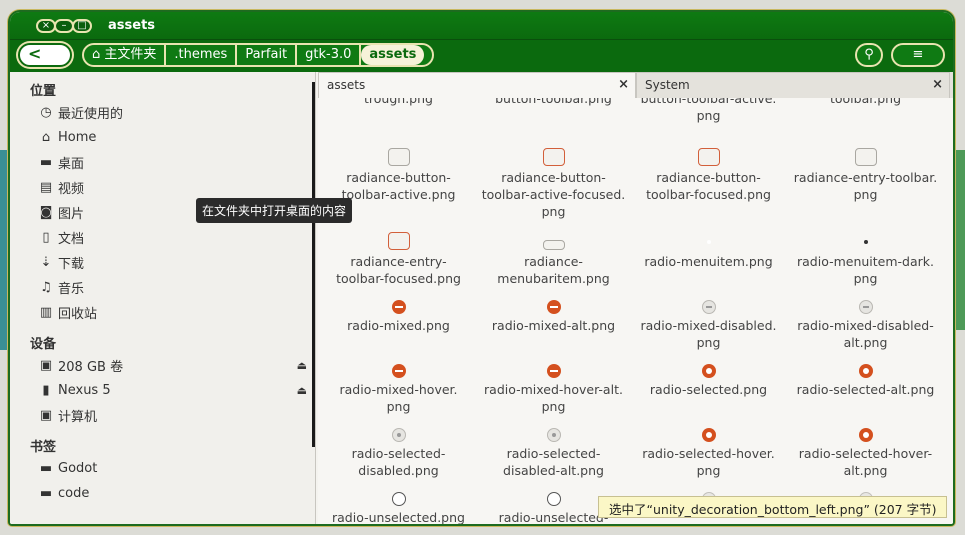 The height and width of the screenshot is (535, 965). I want to click on tab-assets: assets ×, so click(477, 85).